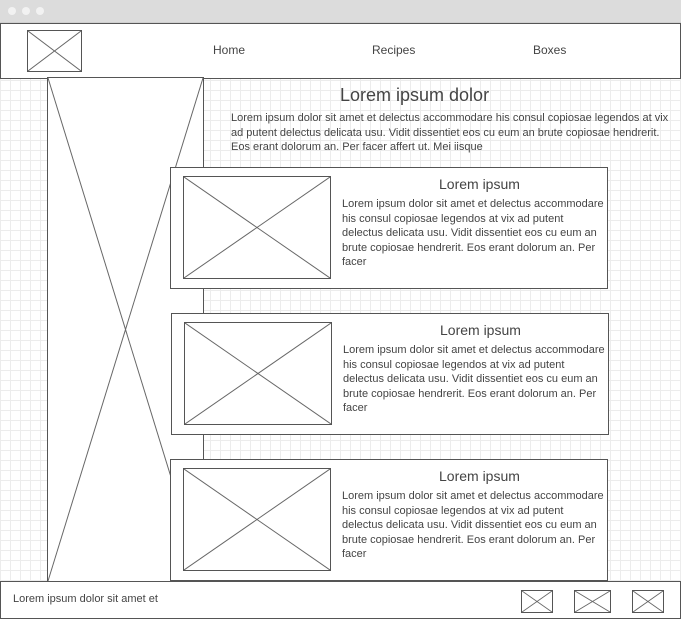 The image size is (681, 619). What do you see at coordinates (54, 51) in the screenshot?
I see `logo-image-placeholder` at bounding box center [54, 51].